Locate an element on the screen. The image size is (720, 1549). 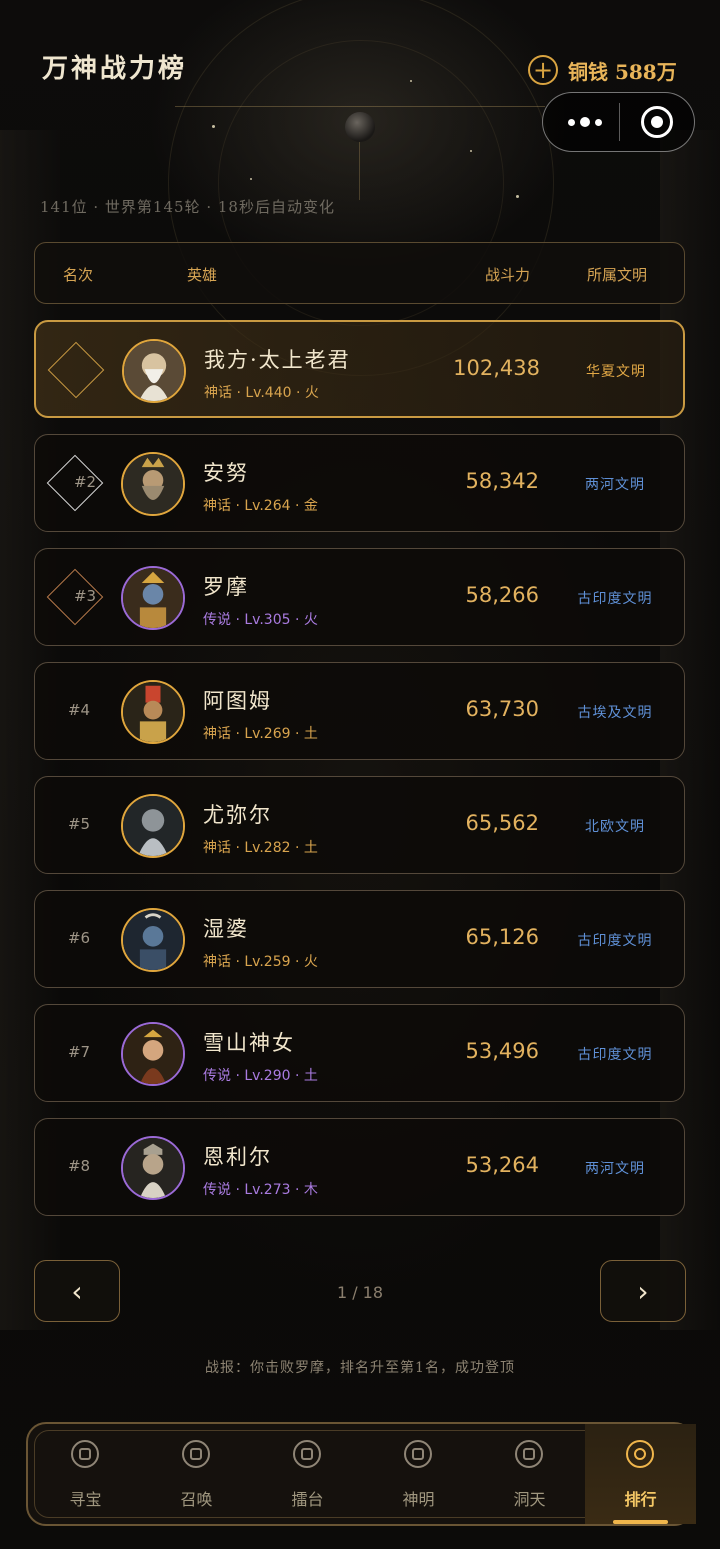
tab-label: 洞天 is located at coordinates (529, 1499).